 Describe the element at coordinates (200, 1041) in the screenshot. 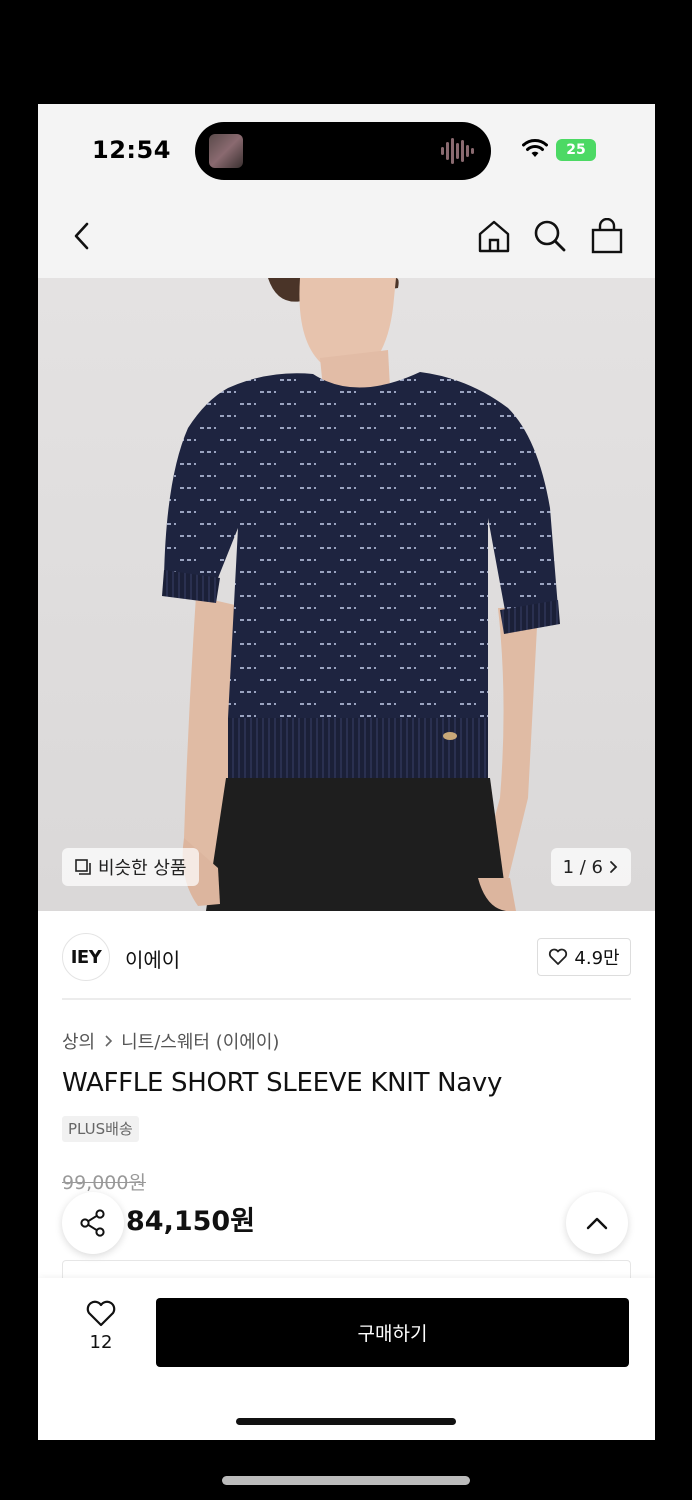

I see `breadcrumb-subcategory: 니트/스웨터 (이에이)` at that location.